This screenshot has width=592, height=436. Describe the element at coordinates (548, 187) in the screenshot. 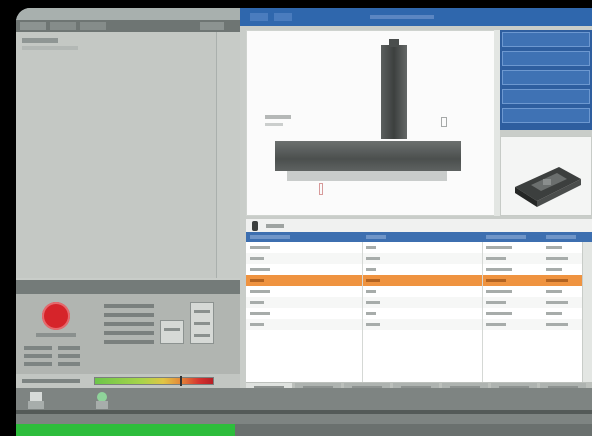

I see `part-3d-icon` at that location.